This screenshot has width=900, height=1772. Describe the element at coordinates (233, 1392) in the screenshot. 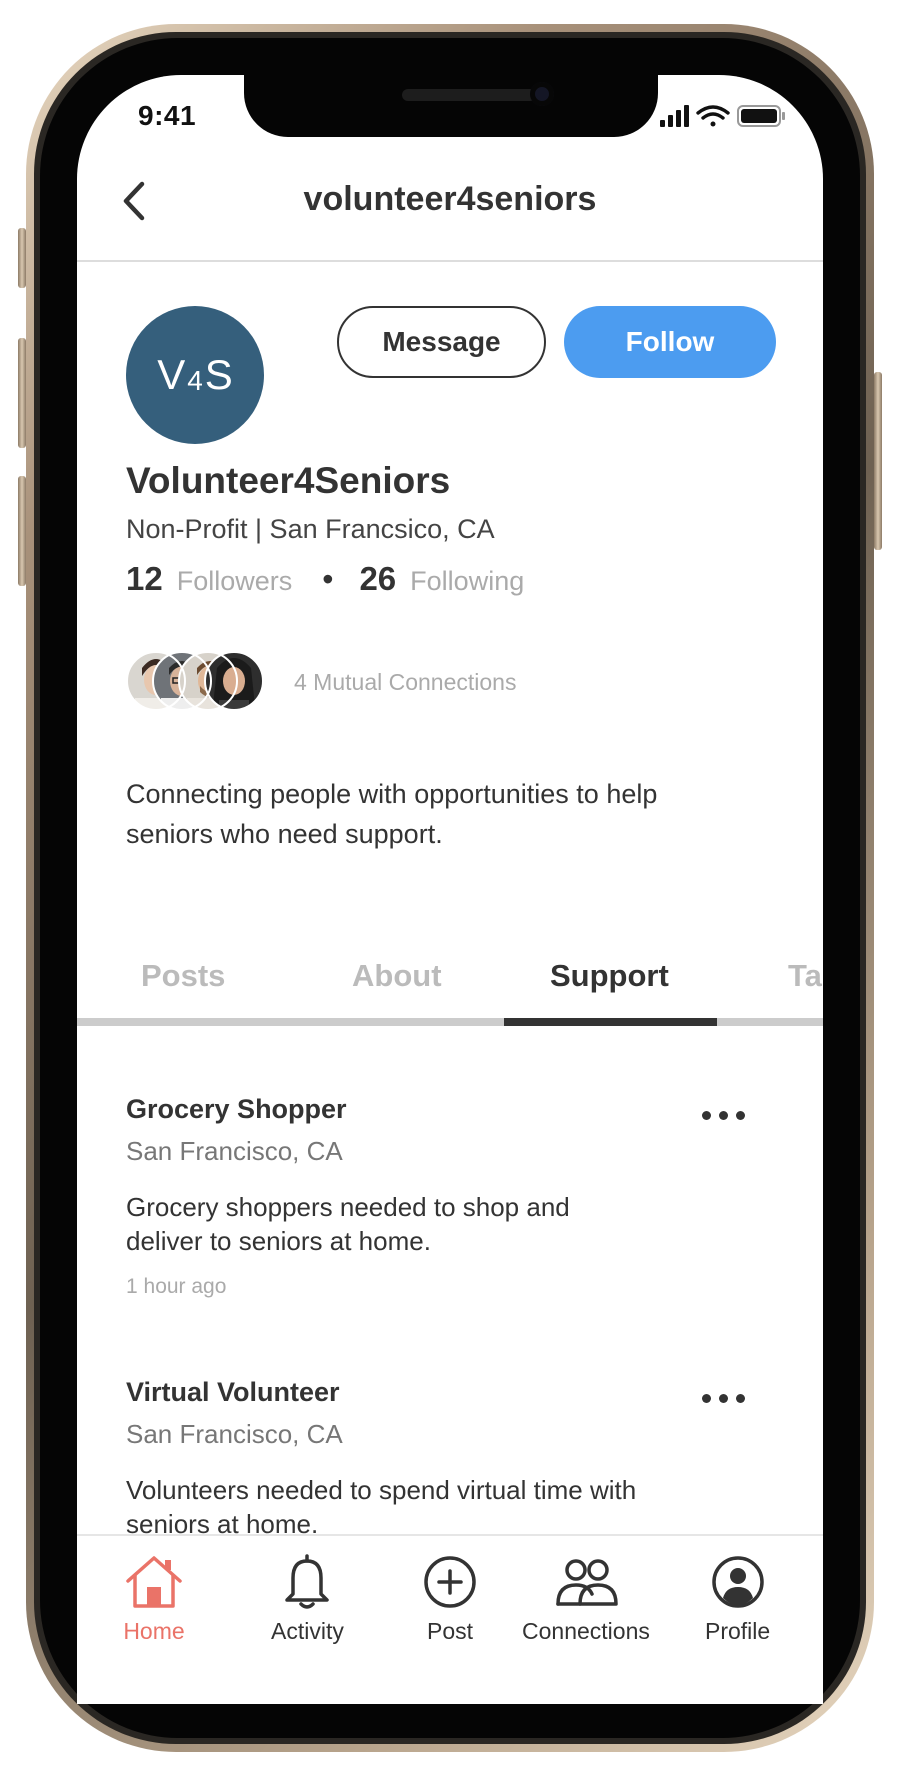

I see `post-title: Virtual Volunteer` at that location.